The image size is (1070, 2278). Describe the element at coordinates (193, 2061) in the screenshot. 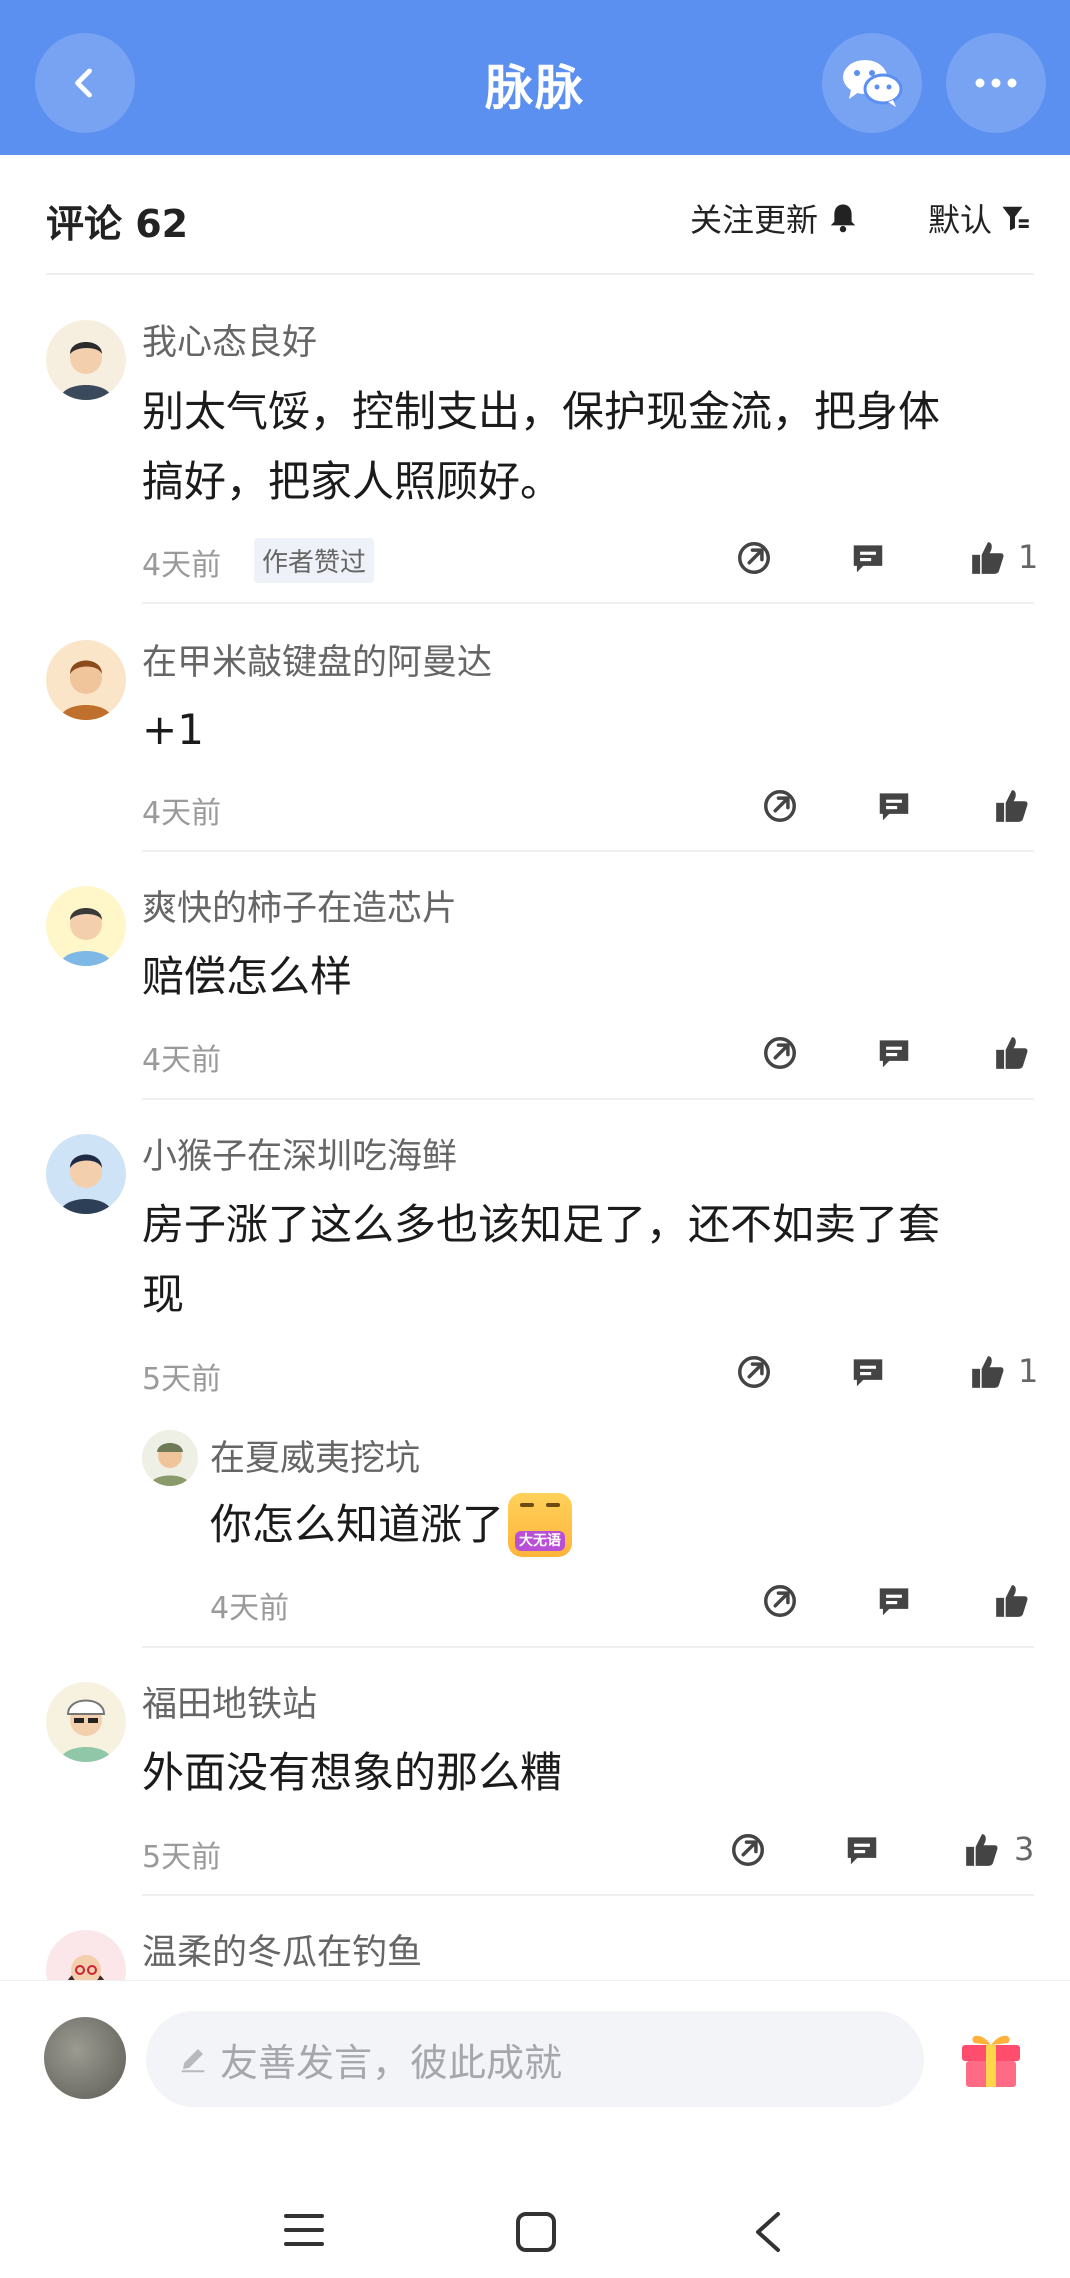

I see `pen-icon` at that location.